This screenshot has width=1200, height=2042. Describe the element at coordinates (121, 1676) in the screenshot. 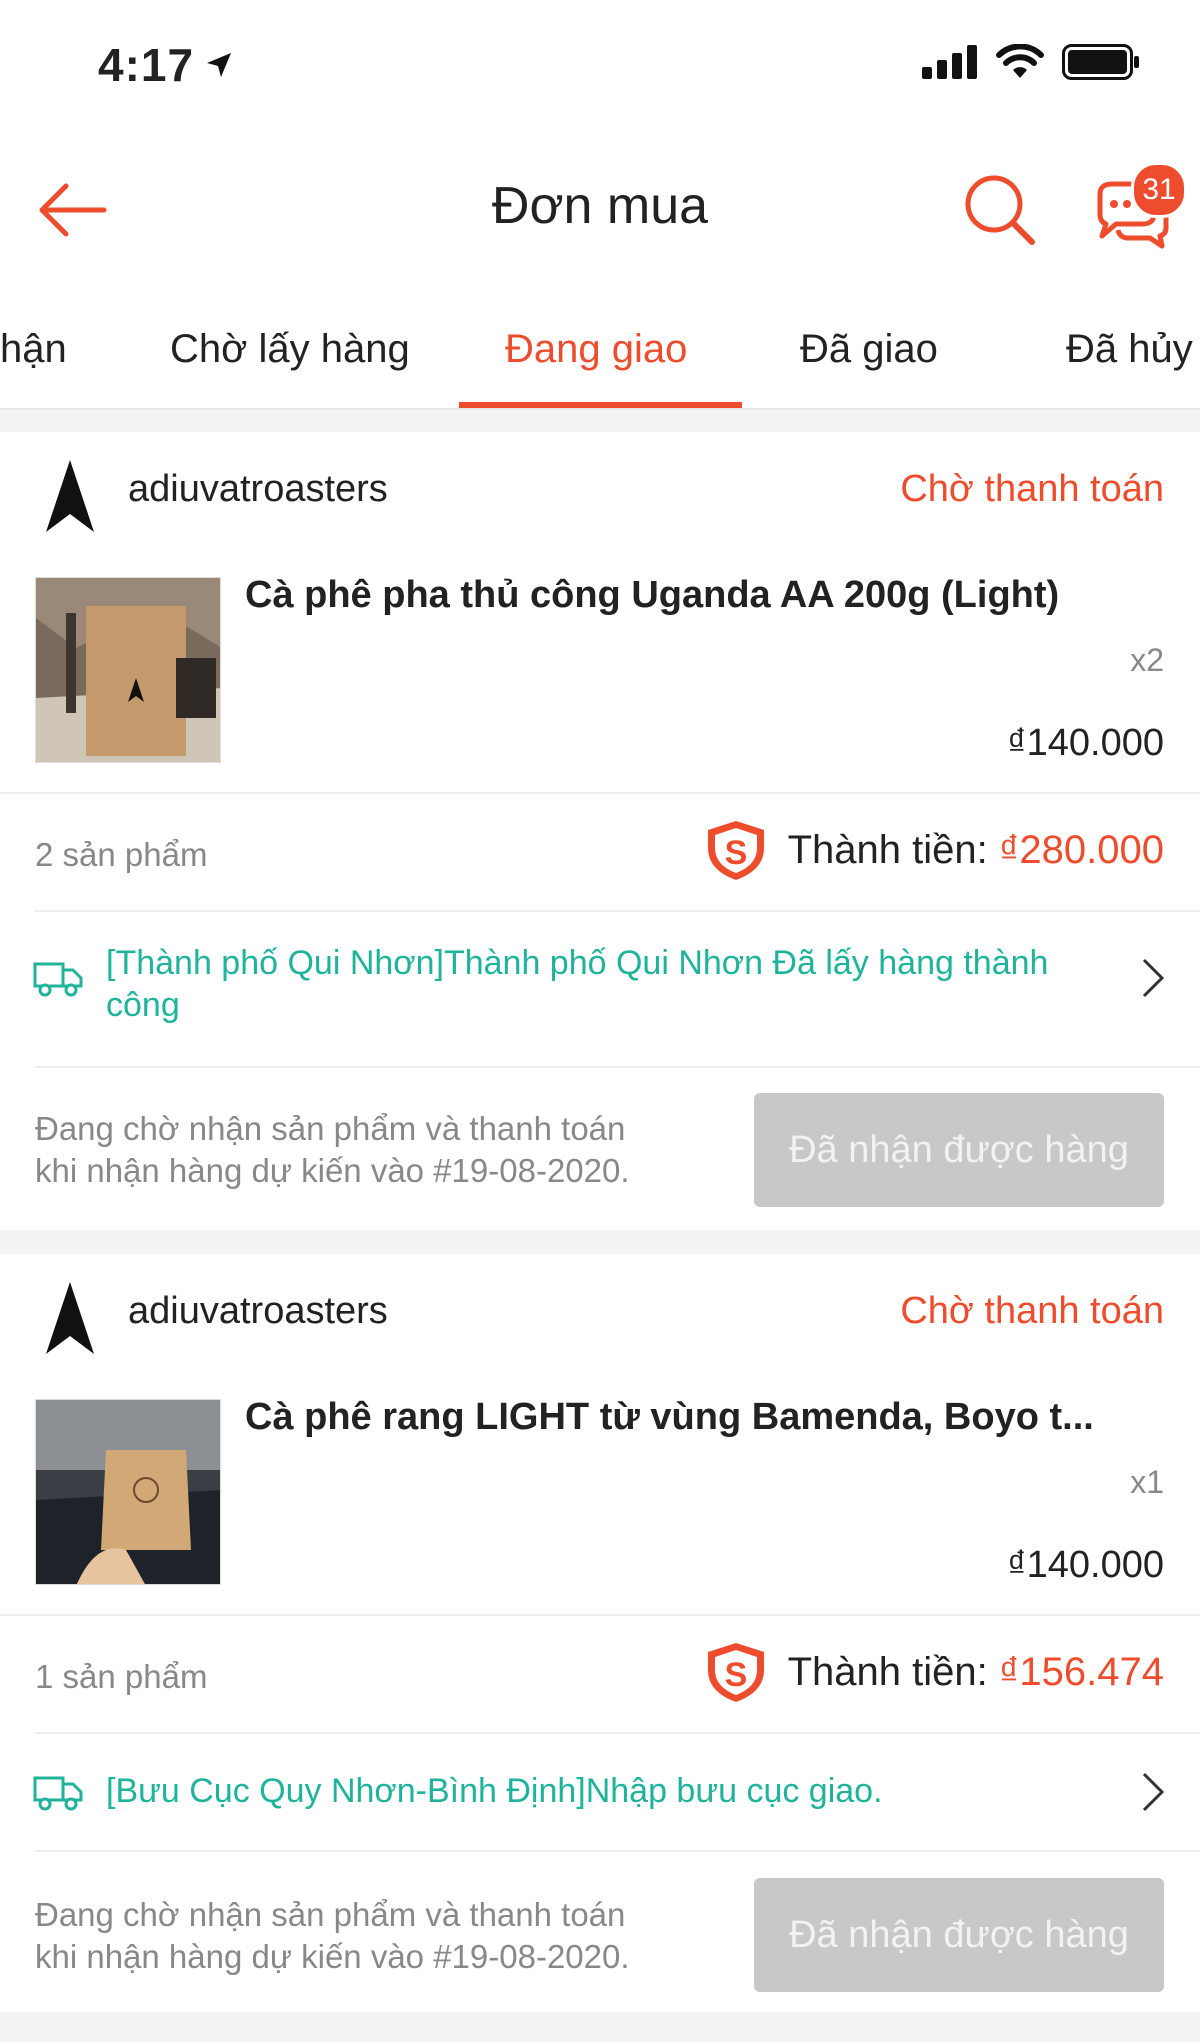

I see `item-count: 1 sản phẩm` at that location.